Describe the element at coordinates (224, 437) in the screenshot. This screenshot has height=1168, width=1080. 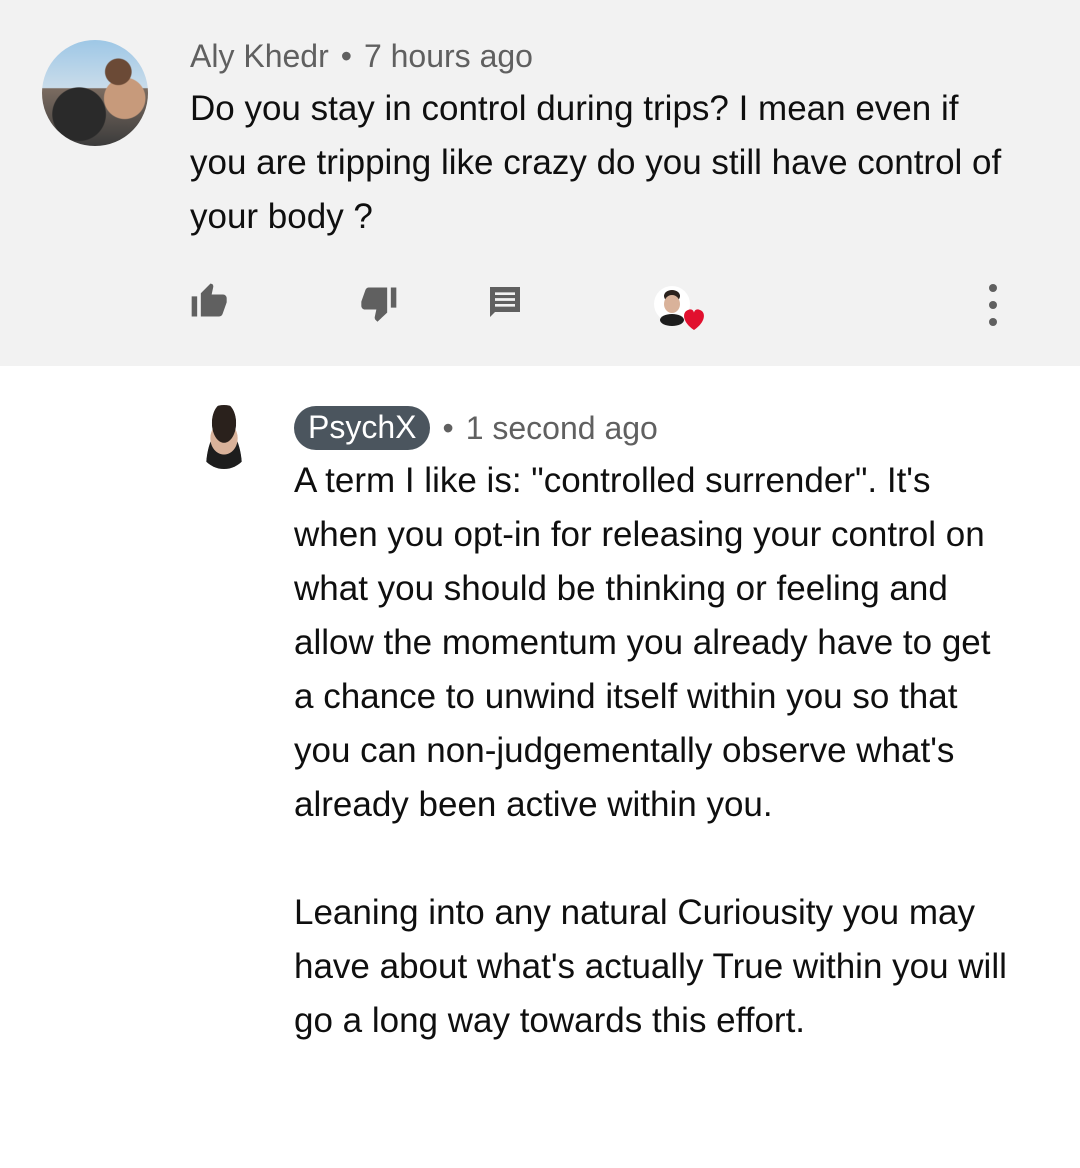
I see `reply-author-avatar` at that location.